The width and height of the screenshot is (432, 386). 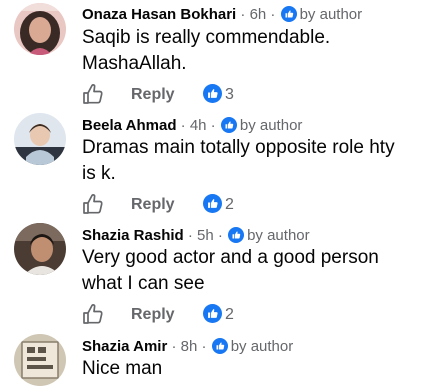 What do you see at coordinates (124, 346) in the screenshot?
I see `commenter-name: Shazia Amir` at bounding box center [124, 346].